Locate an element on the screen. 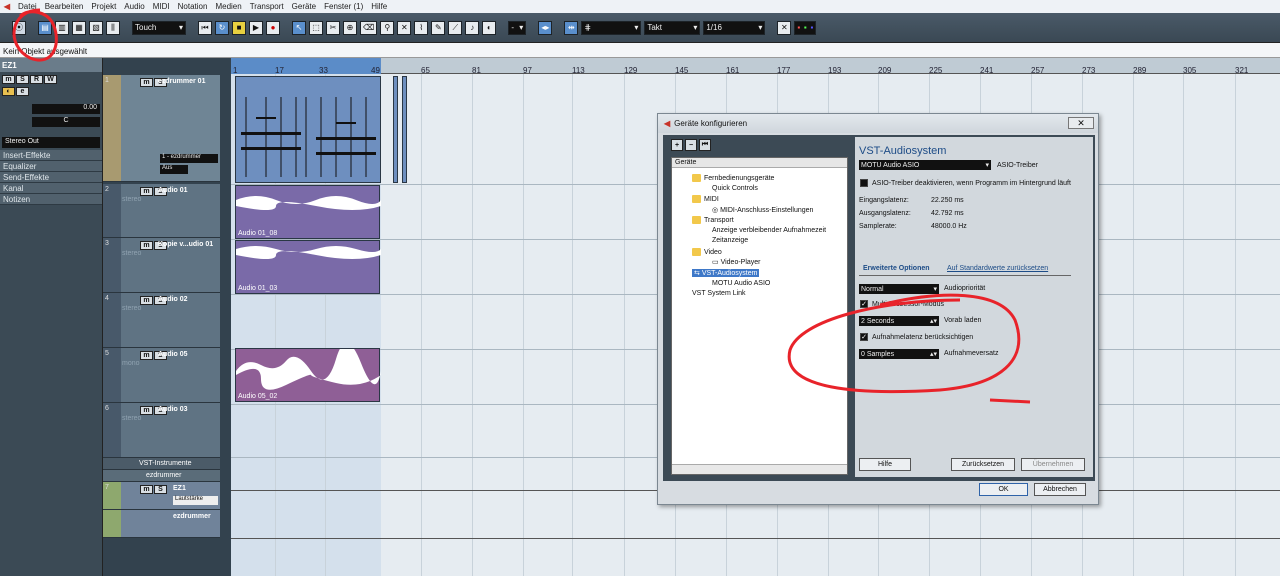  inspector-send-effects: Send-Effekte is located at coordinates (51, 177).